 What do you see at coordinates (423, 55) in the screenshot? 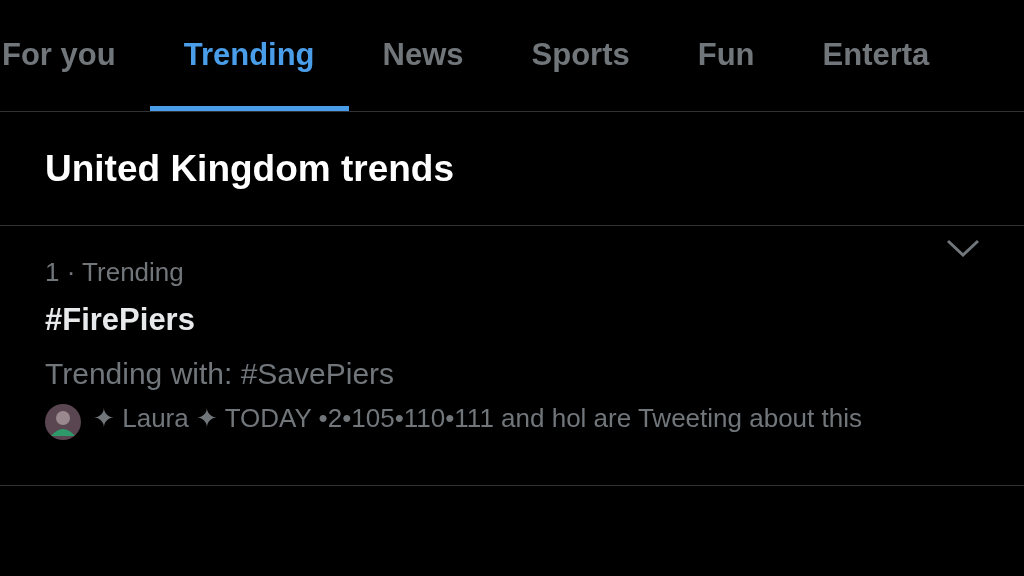
I see `tab: News` at bounding box center [423, 55].